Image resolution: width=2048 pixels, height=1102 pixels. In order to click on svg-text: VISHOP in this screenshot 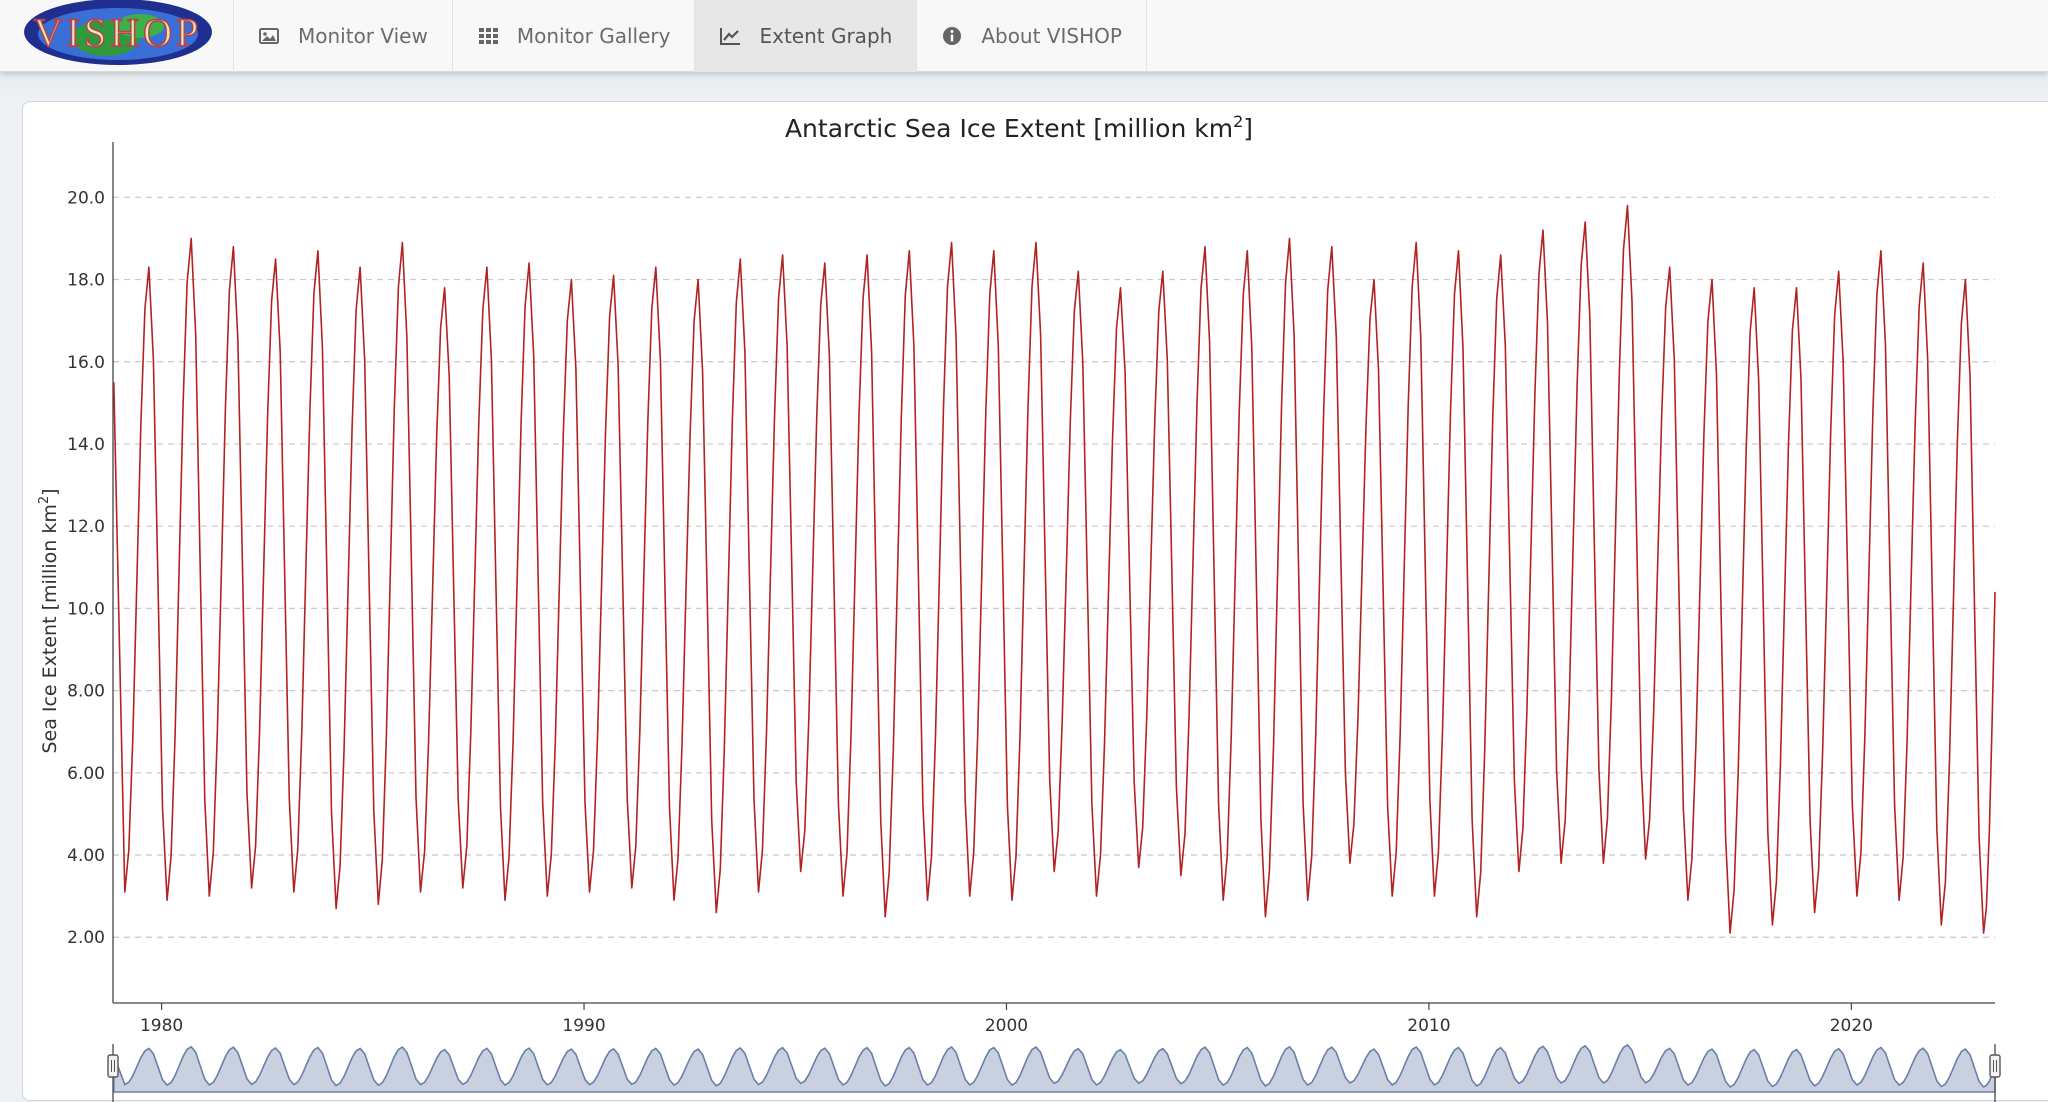, I will do `click(118, 32)`.